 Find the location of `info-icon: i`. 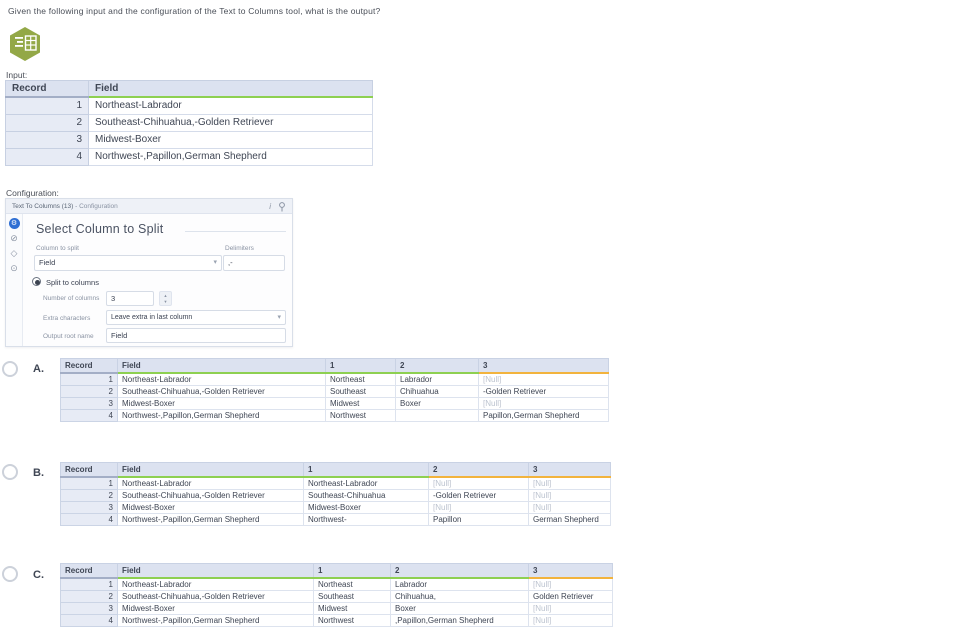

info-icon: i is located at coordinates (270, 206).